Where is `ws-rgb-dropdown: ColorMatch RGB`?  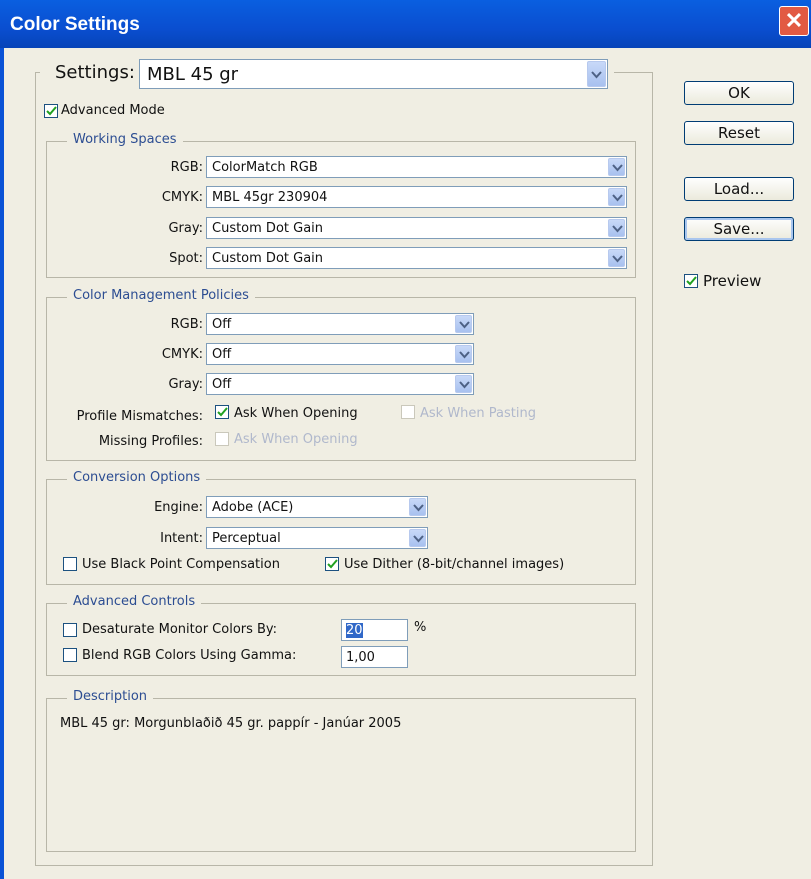
ws-rgb-dropdown: ColorMatch RGB is located at coordinates (416, 167).